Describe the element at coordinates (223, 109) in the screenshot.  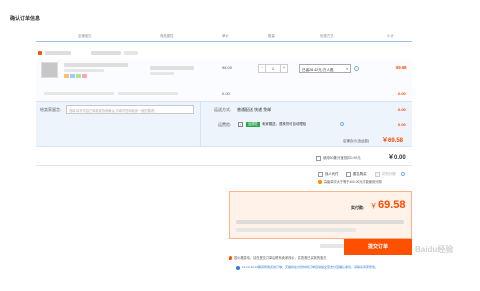
I see `shipping-label: 运送方式:` at that location.